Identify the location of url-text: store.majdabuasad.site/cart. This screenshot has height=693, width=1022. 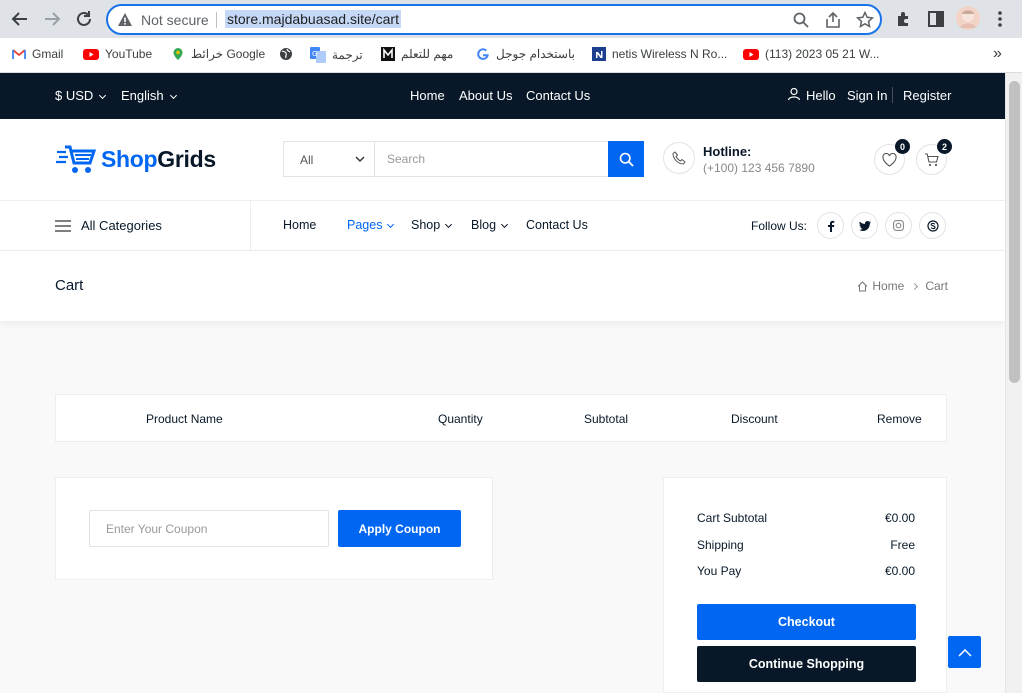
(313, 19).